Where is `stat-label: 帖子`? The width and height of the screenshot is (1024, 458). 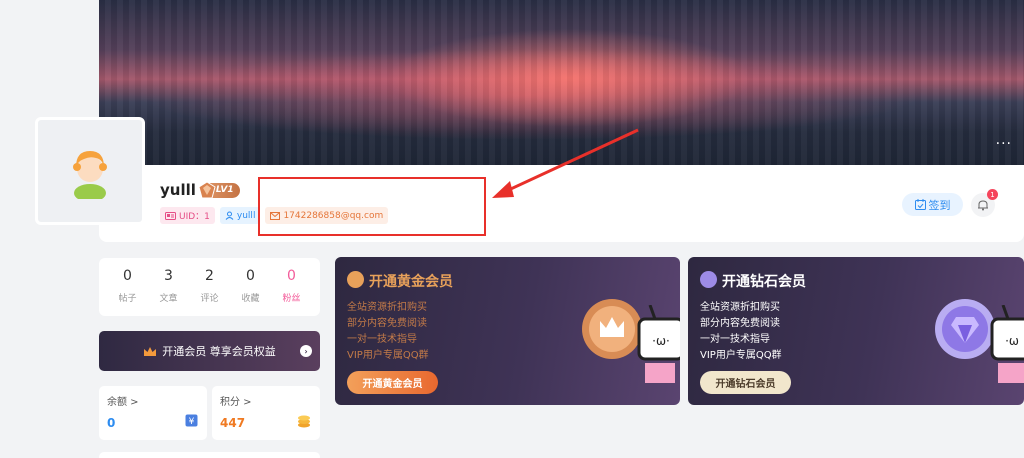
stat-label: 帖子 is located at coordinates (127, 299).